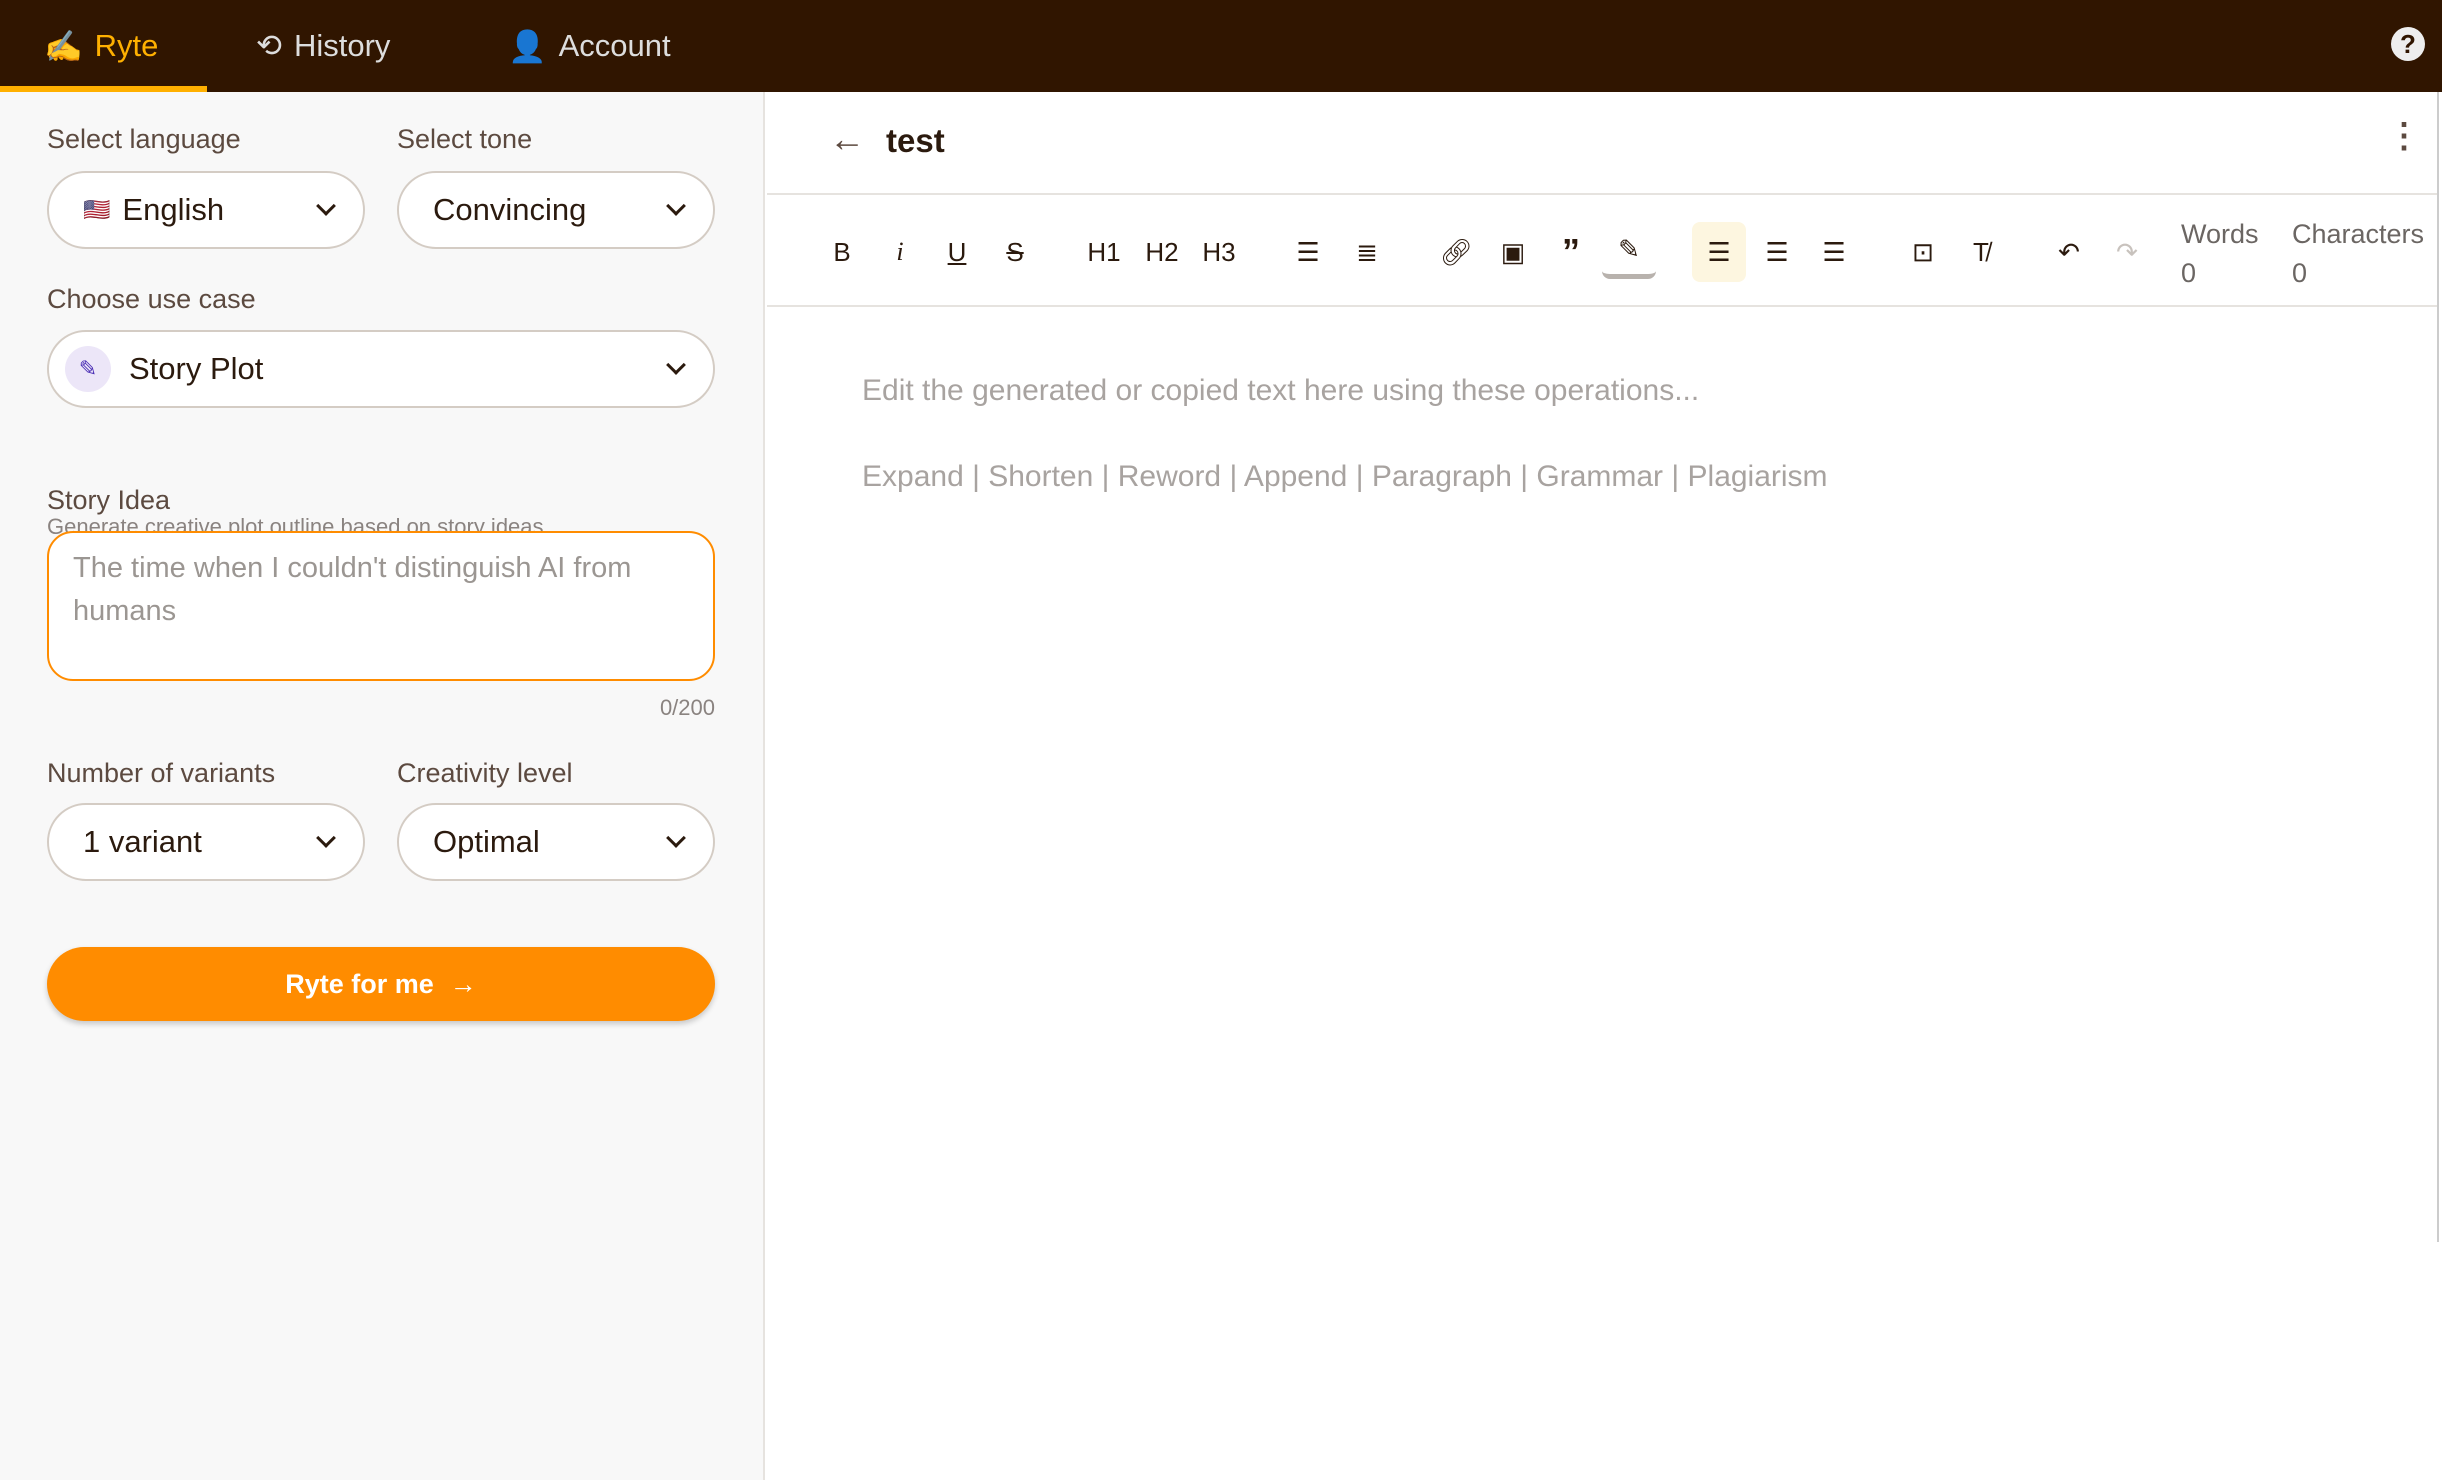 This screenshot has height=1480, width=2442. What do you see at coordinates (2069, 252) in the screenshot?
I see `undo-icon: ↶` at bounding box center [2069, 252].